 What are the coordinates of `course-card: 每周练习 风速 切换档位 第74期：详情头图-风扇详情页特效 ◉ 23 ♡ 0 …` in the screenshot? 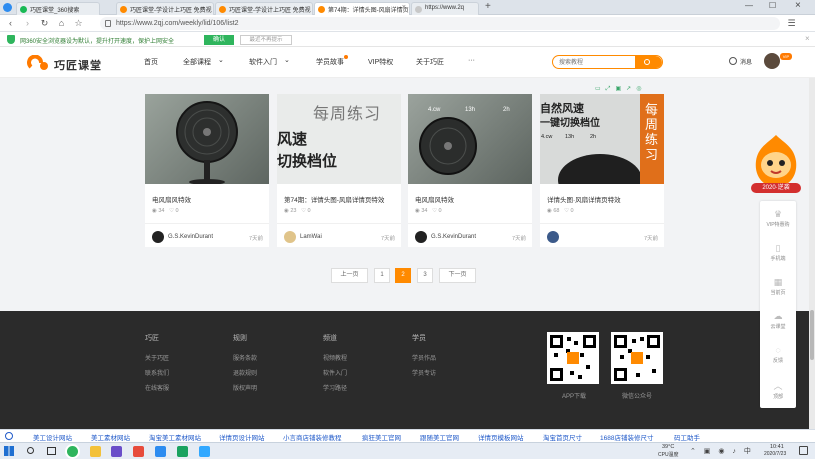 It's located at (339, 170).